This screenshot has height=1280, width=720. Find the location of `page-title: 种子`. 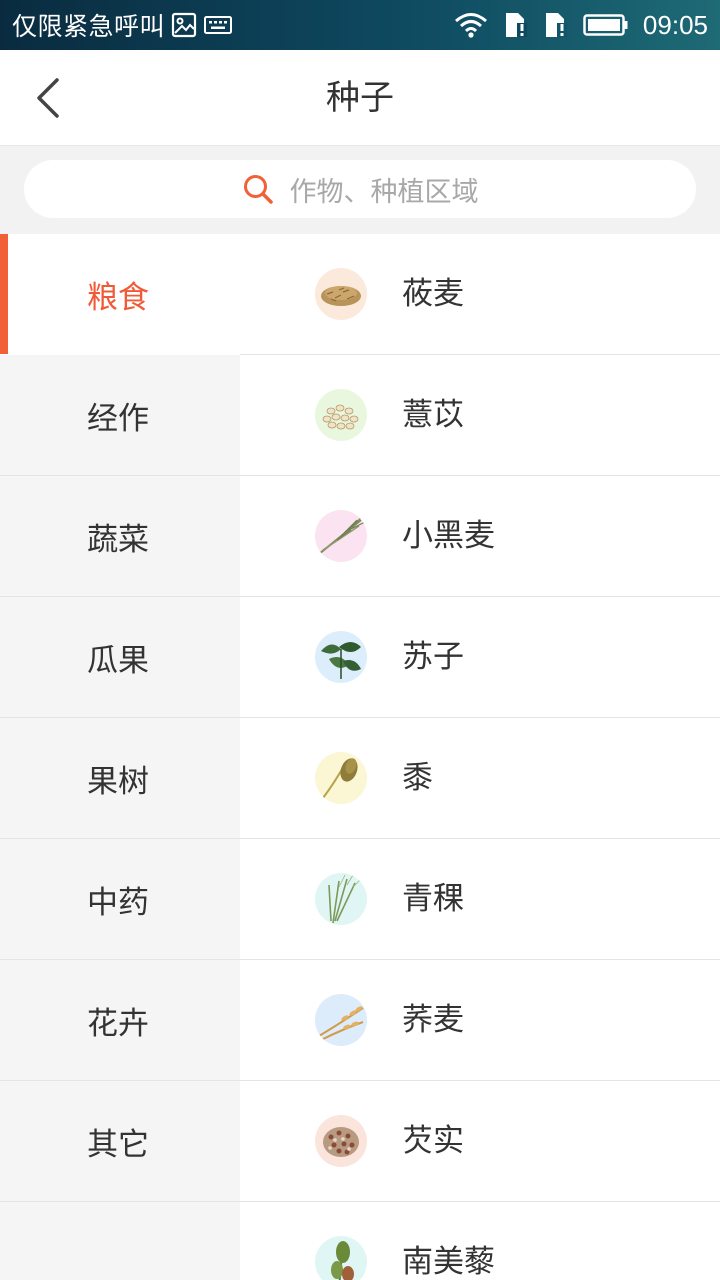

page-title: 种子 is located at coordinates (360, 98).